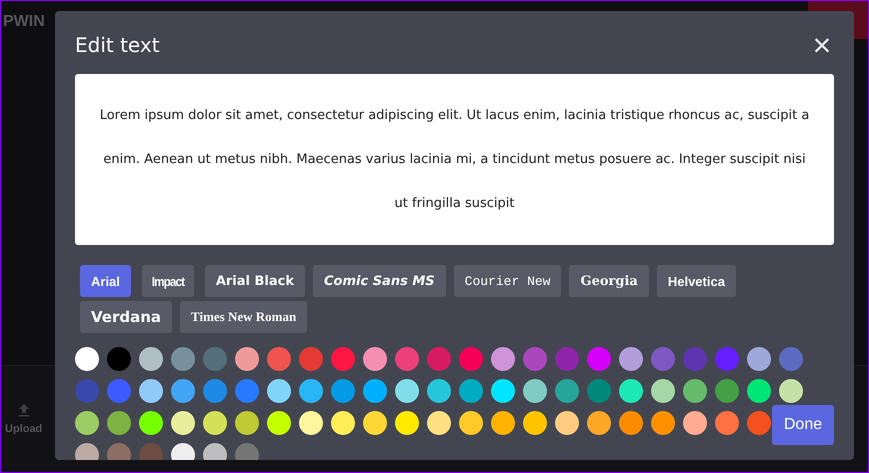 The height and width of the screenshot is (473, 869). What do you see at coordinates (508, 281) in the screenshot?
I see `font-button: Courier New` at bounding box center [508, 281].